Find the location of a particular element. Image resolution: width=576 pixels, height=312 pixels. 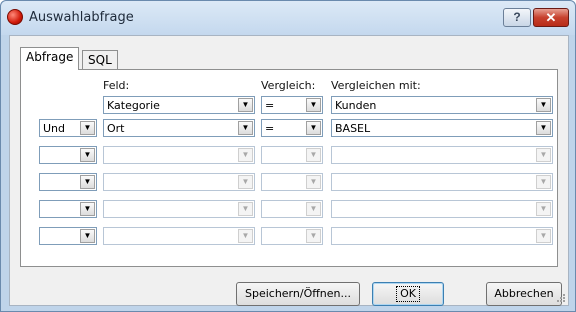

conjunction-select-6: ▼ is located at coordinates (68, 236).